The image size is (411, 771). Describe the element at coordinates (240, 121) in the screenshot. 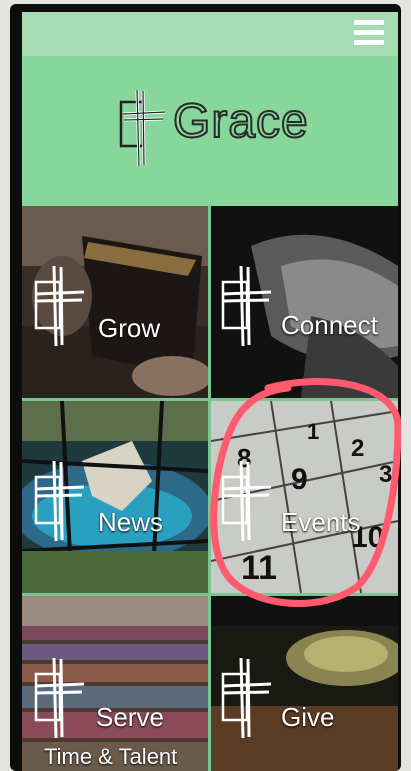

I see `app-title: Grace` at that location.